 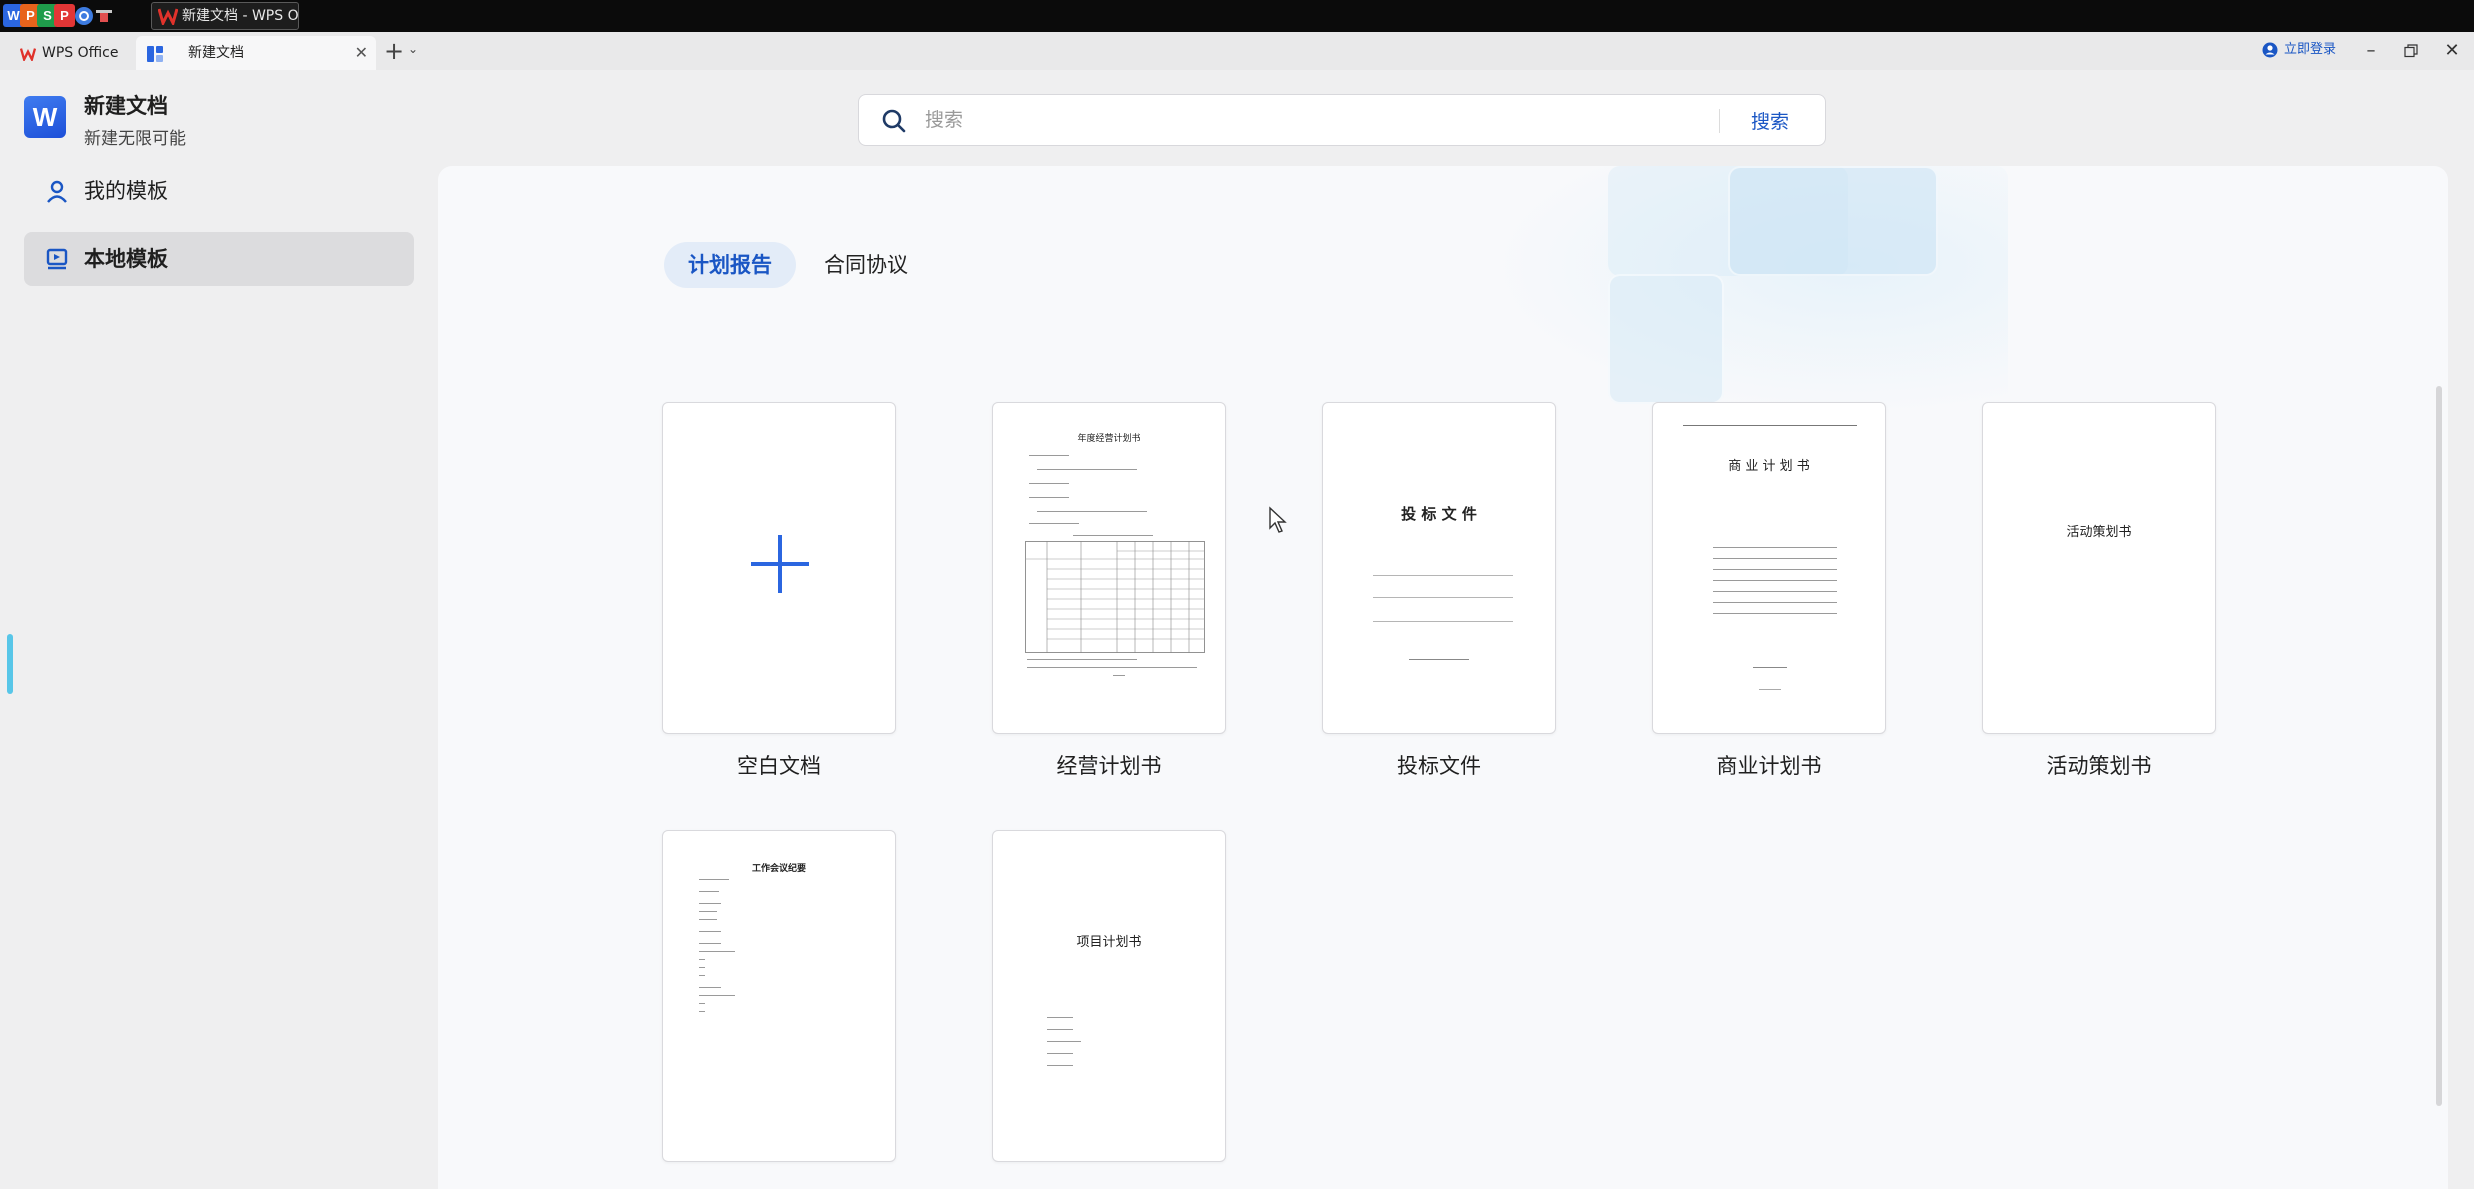 What do you see at coordinates (126, 191) in the screenshot?
I see `sidebar-item-label: 我的模板` at bounding box center [126, 191].